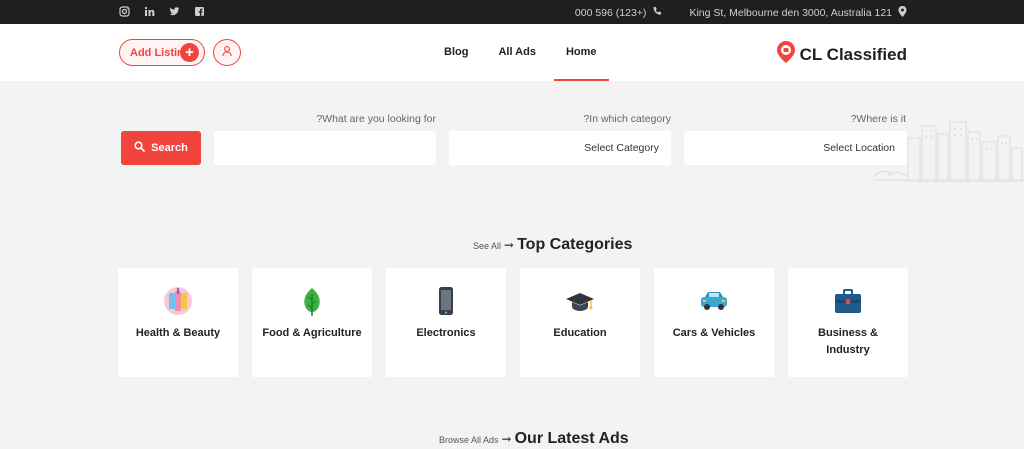 The image size is (1024, 449). I want to click on nav-all-ads: All Ads, so click(517, 52).